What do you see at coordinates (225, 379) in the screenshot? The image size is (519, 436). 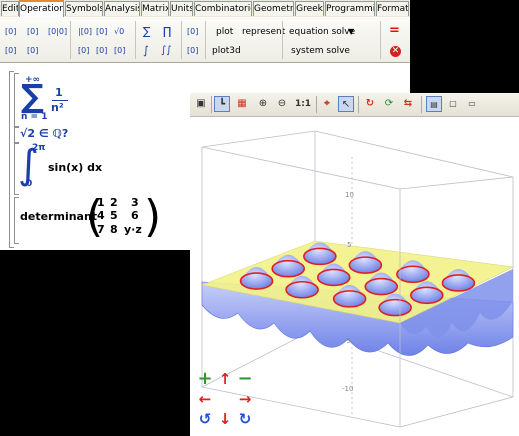 I see `pan-up-button: ↑` at bounding box center [225, 379].